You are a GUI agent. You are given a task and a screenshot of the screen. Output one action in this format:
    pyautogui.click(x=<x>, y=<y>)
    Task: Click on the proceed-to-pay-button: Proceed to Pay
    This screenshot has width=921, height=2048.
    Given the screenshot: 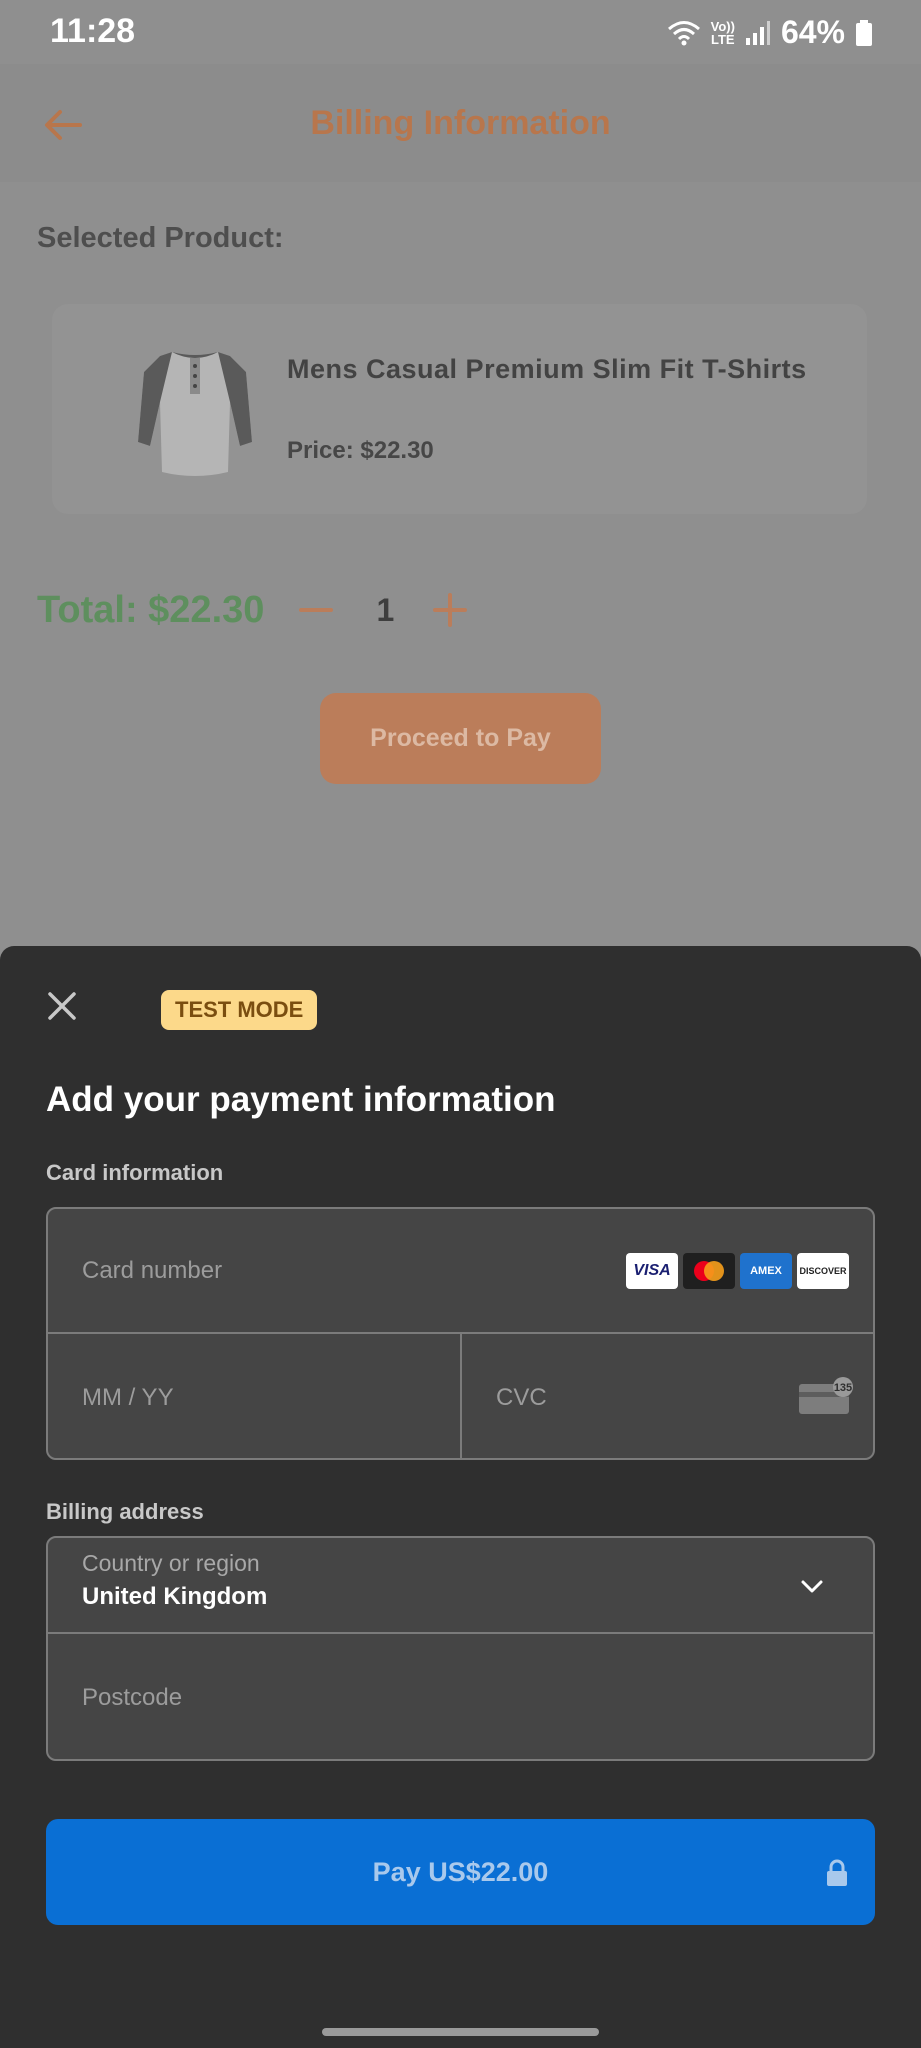 What is the action you would take?
    pyautogui.click(x=460, y=738)
    